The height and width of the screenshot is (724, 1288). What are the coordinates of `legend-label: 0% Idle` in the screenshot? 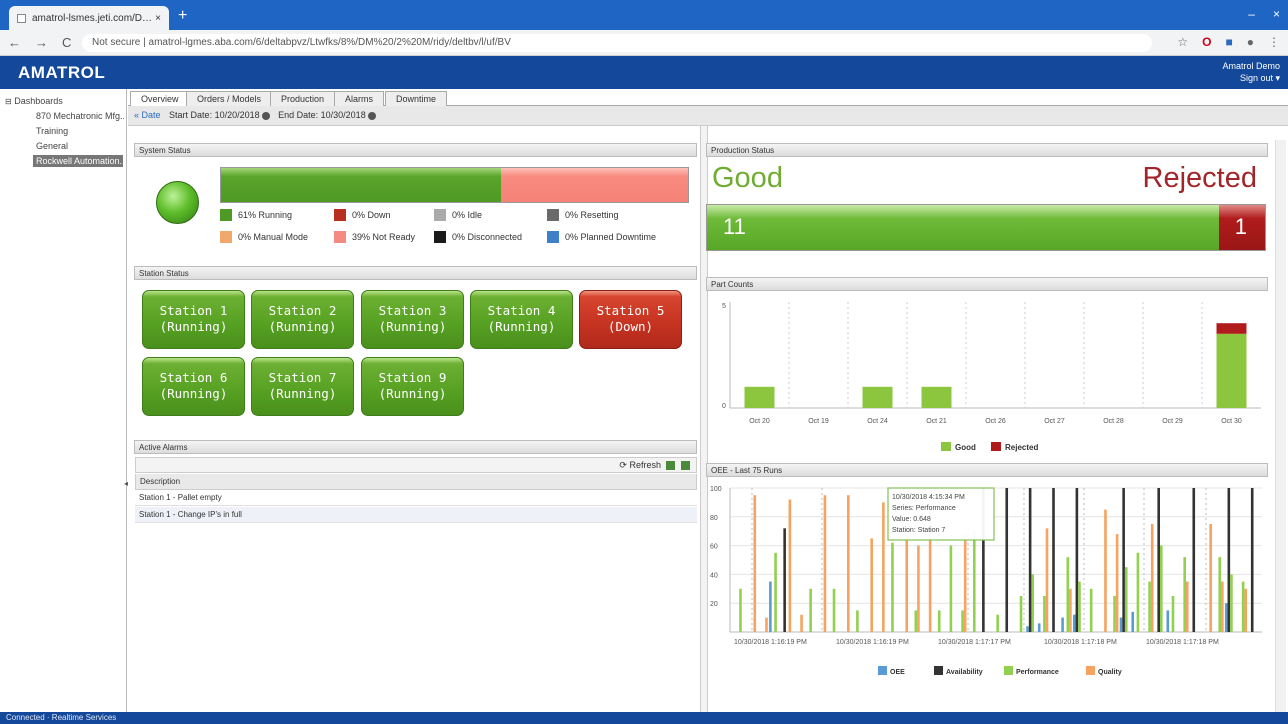 It's located at (467, 215).